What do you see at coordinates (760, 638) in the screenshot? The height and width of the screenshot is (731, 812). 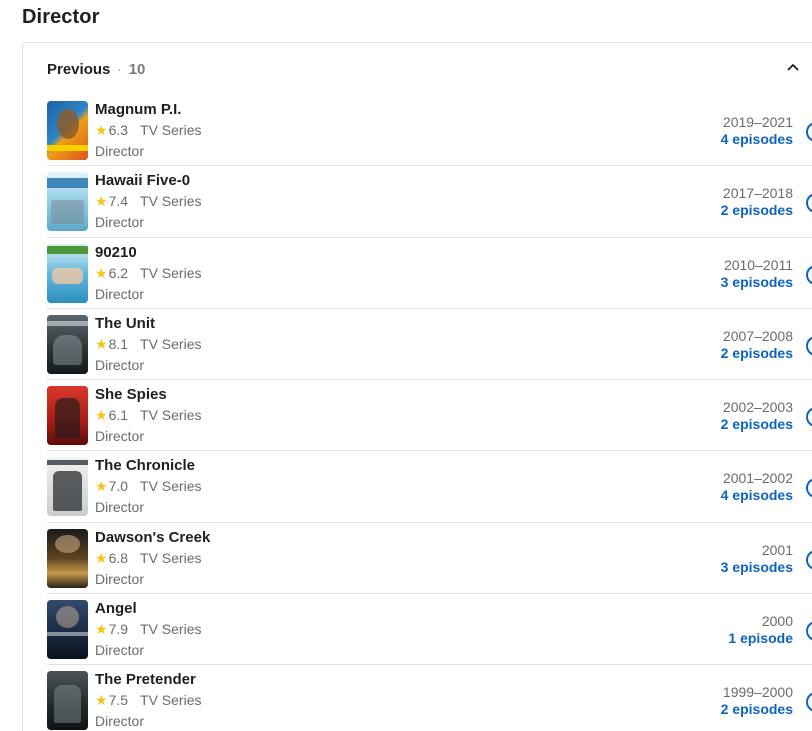 I see `episodes-link: 1 episode` at bounding box center [760, 638].